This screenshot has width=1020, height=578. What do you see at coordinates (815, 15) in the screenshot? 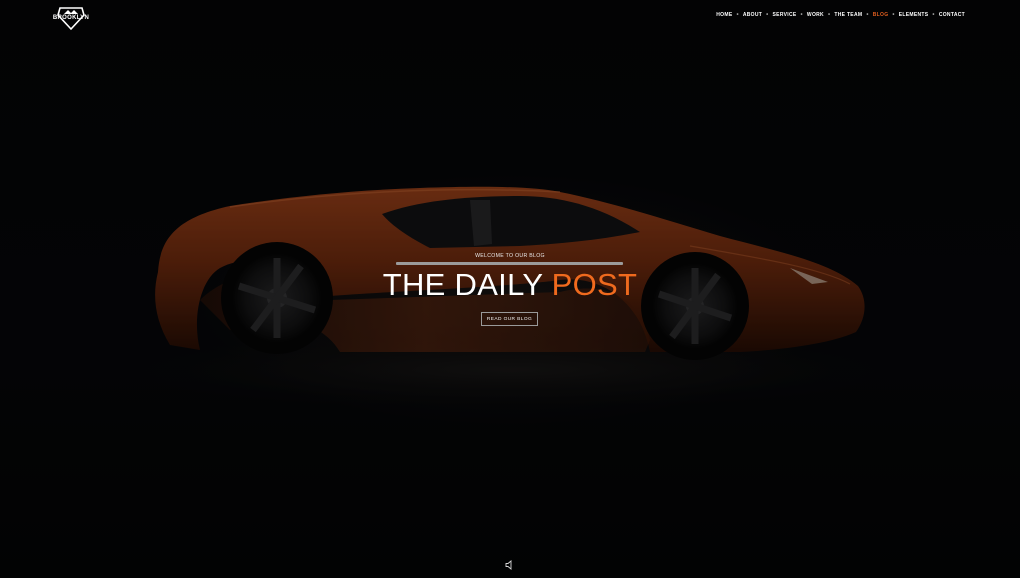
I see `nav-item-work: WORK` at bounding box center [815, 15].